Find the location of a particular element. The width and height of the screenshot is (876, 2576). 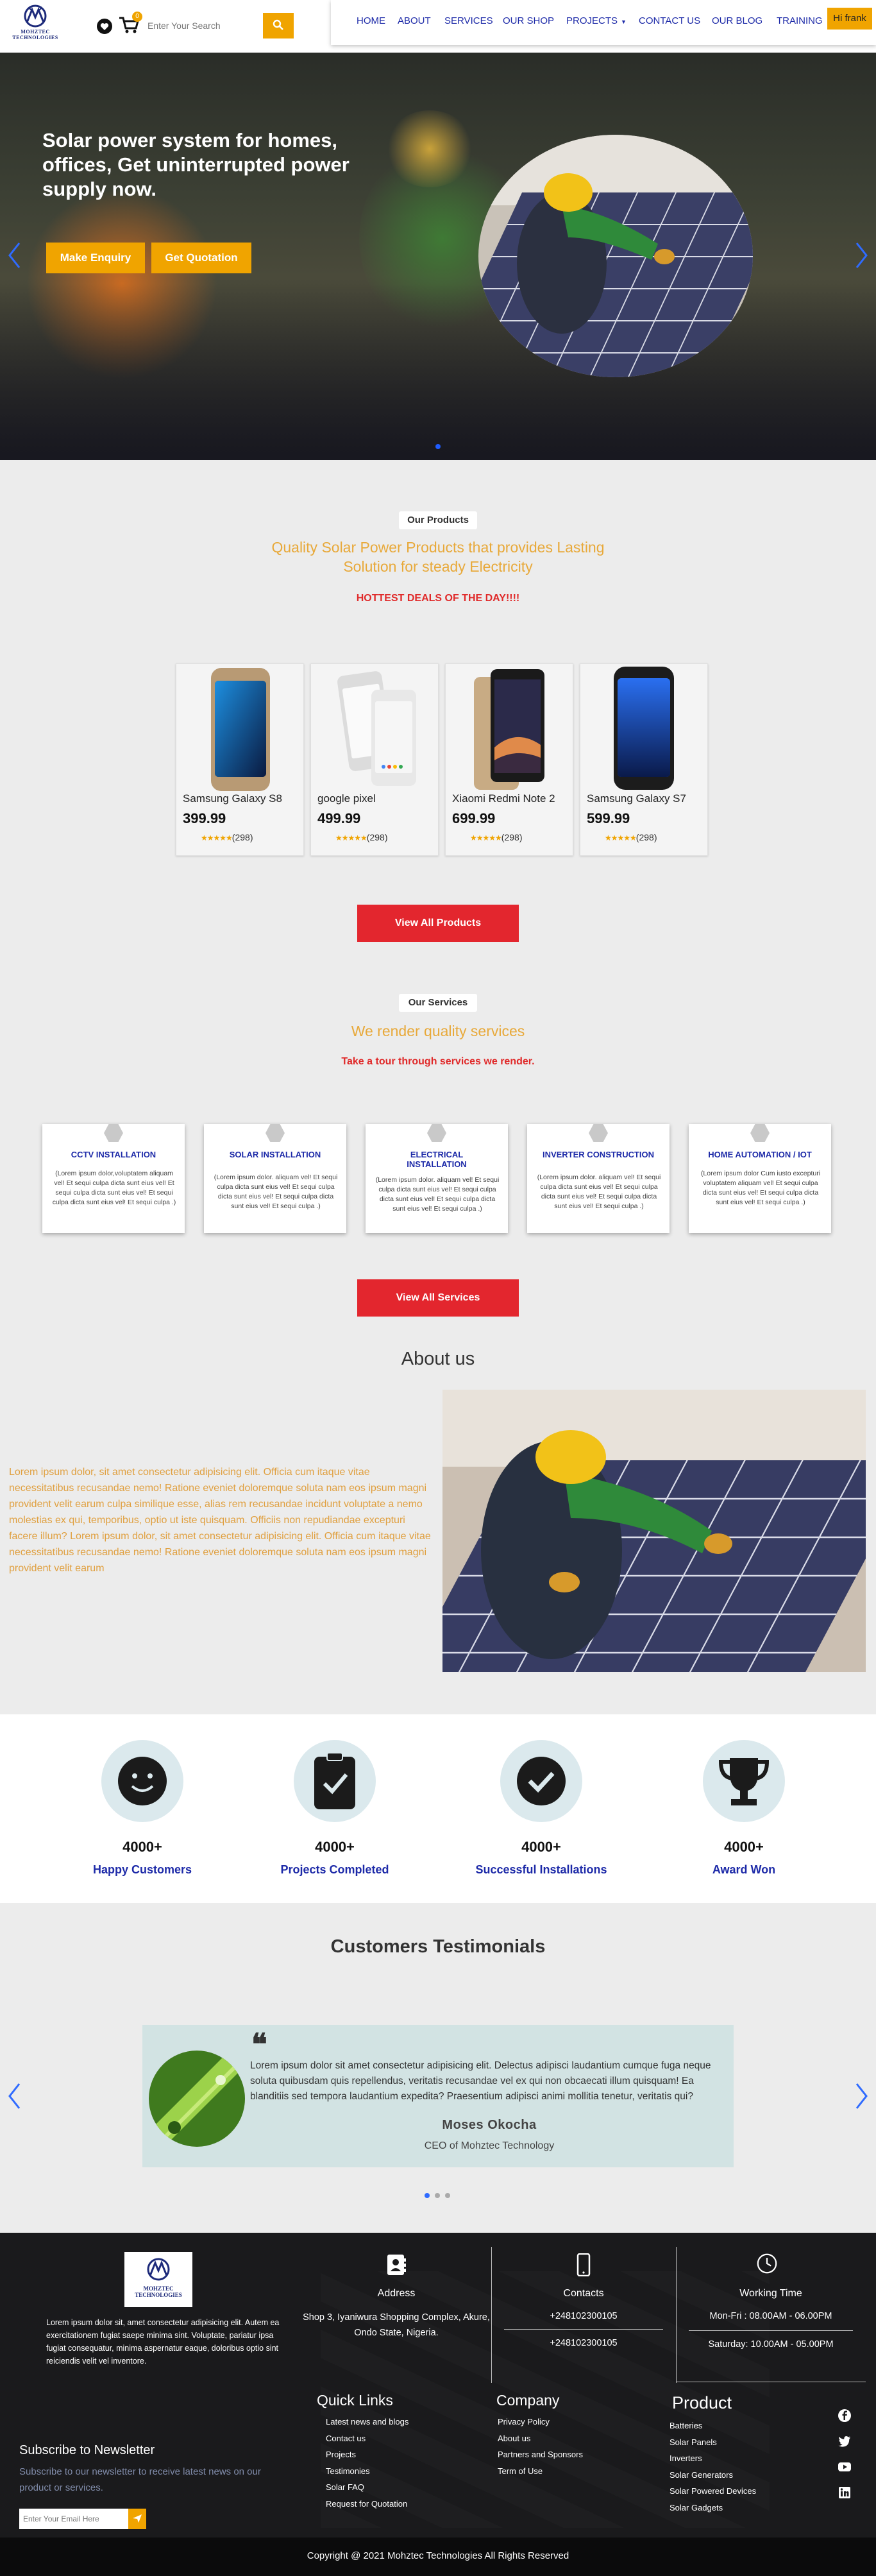

product-card: google pixel 499.99 ★★★★★(298) is located at coordinates (374, 760).